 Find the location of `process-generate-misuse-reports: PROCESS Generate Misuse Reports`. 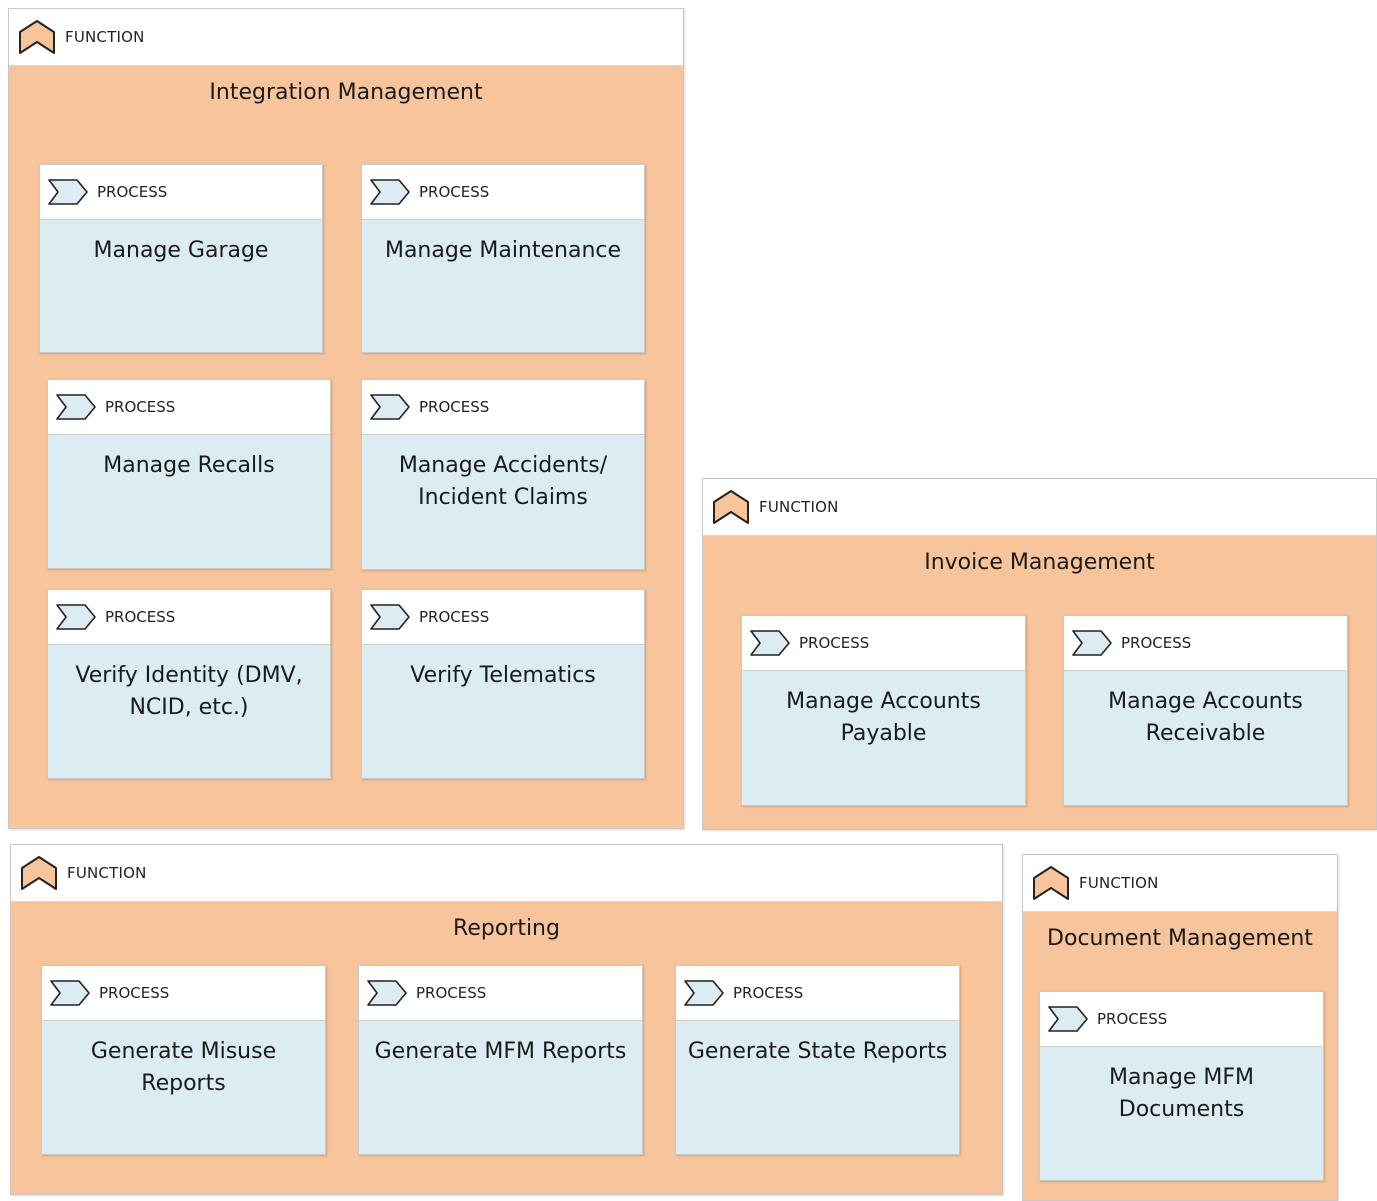

process-generate-misuse-reports: PROCESS Generate Misuse Reports is located at coordinates (183, 1060).